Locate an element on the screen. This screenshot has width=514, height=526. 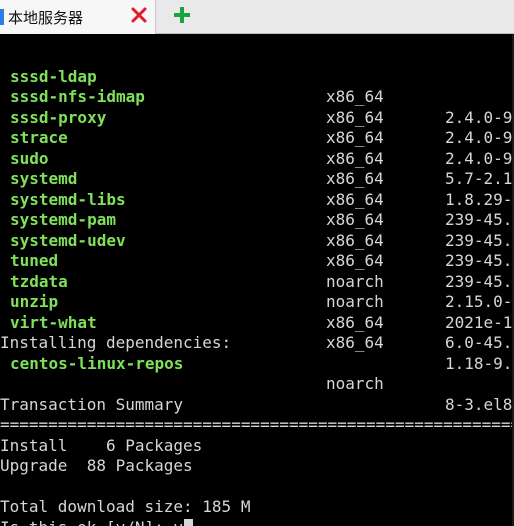
transaction-summary-title: Transaction Summary is located at coordinates (91, 394).